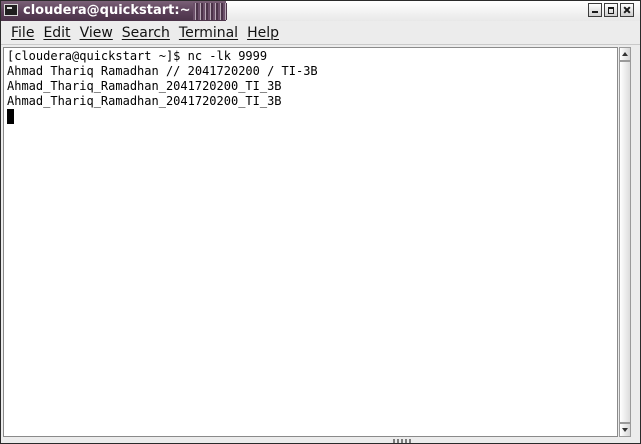 This screenshot has height=444, width=641. Describe the element at coordinates (627, 10) in the screenshot. I see `close-icon` at that location.